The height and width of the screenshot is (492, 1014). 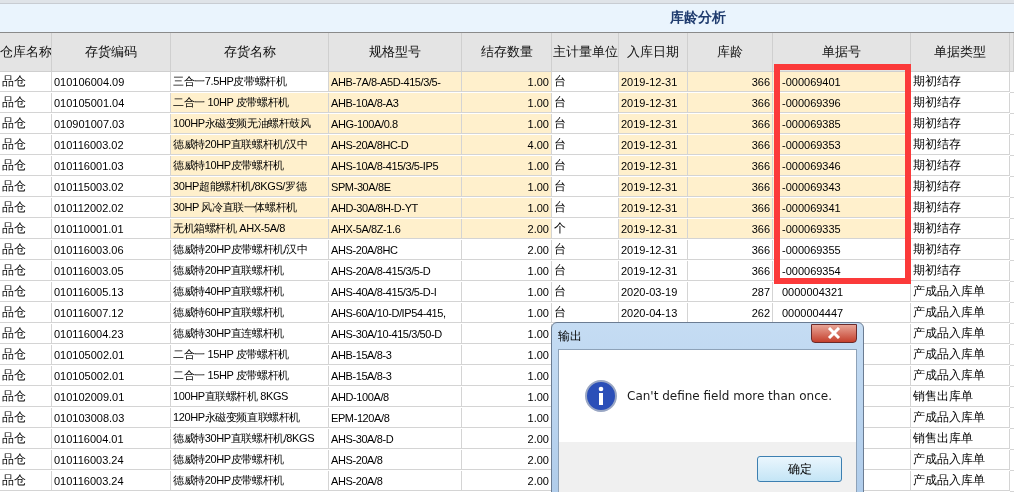 What do you see at coordinates (111, 271) in the screenshot?
I see `table-cell: 010116003.05` at bounding box center [111, 271].